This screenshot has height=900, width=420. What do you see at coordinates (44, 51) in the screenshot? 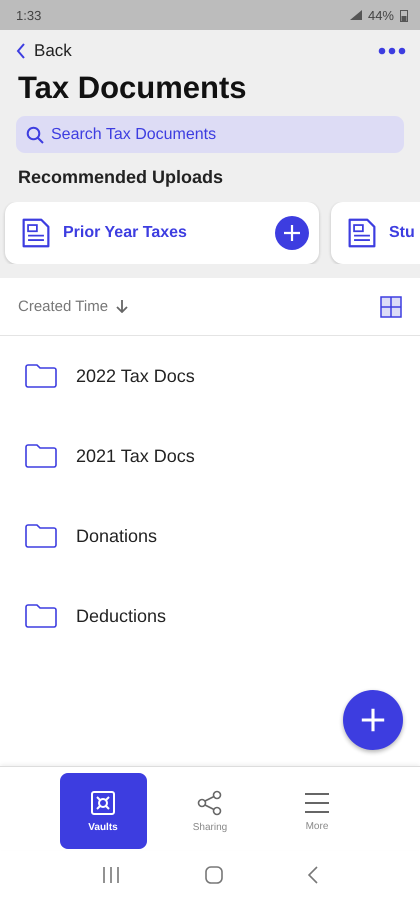
I see `back-link: Back` at bounding box center [44, 51].